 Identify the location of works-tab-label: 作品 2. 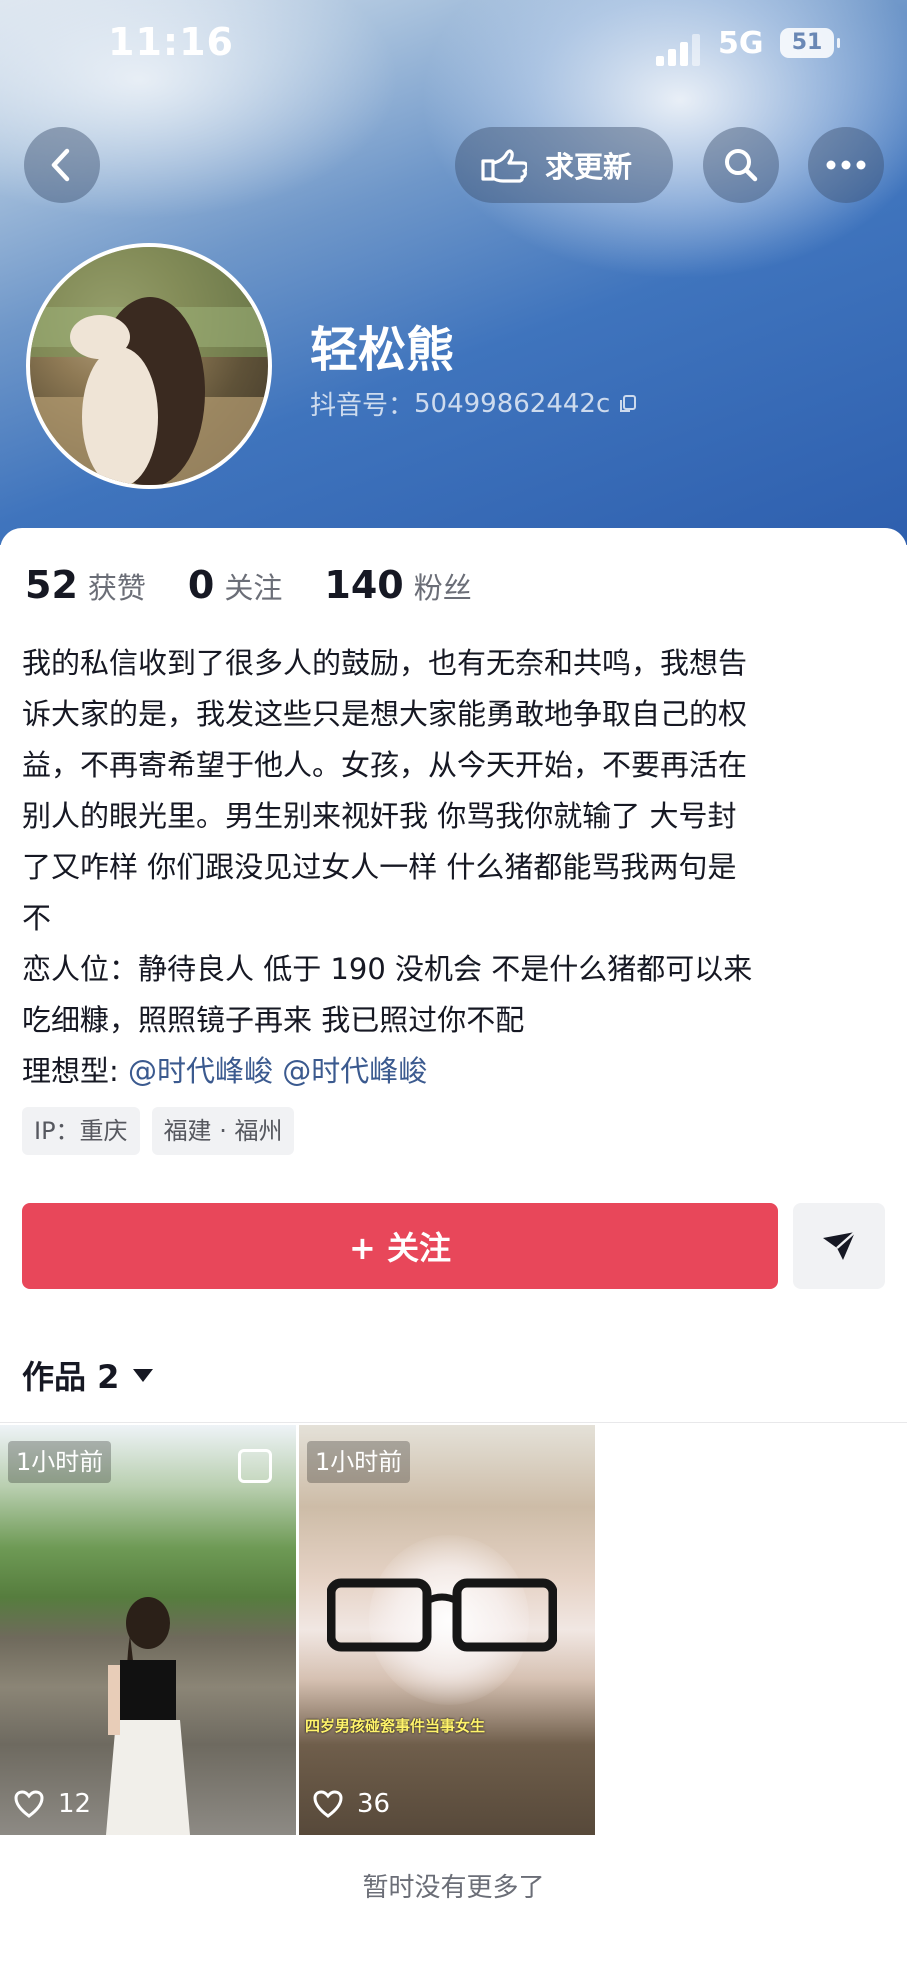
(71, 1377).